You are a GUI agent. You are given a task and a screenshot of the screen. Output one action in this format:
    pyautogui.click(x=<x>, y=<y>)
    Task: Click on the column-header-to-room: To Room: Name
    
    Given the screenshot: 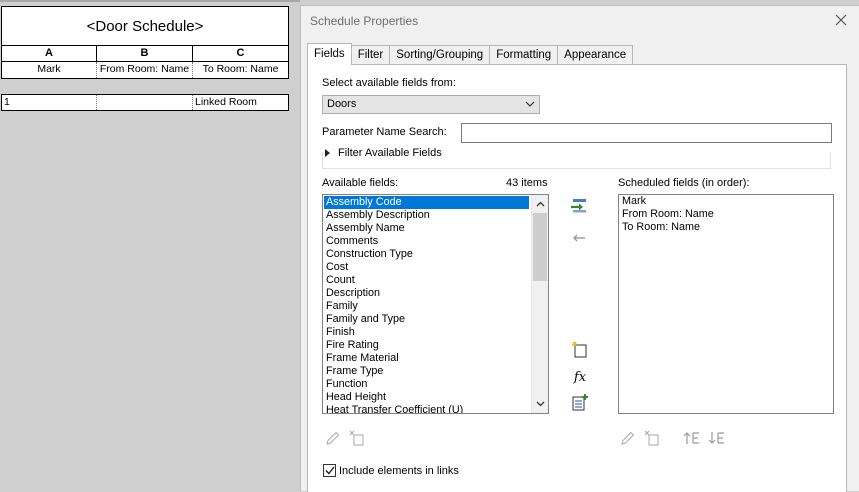 What is the action you would take?
    pyautogui.click(x=240, y=70)
    